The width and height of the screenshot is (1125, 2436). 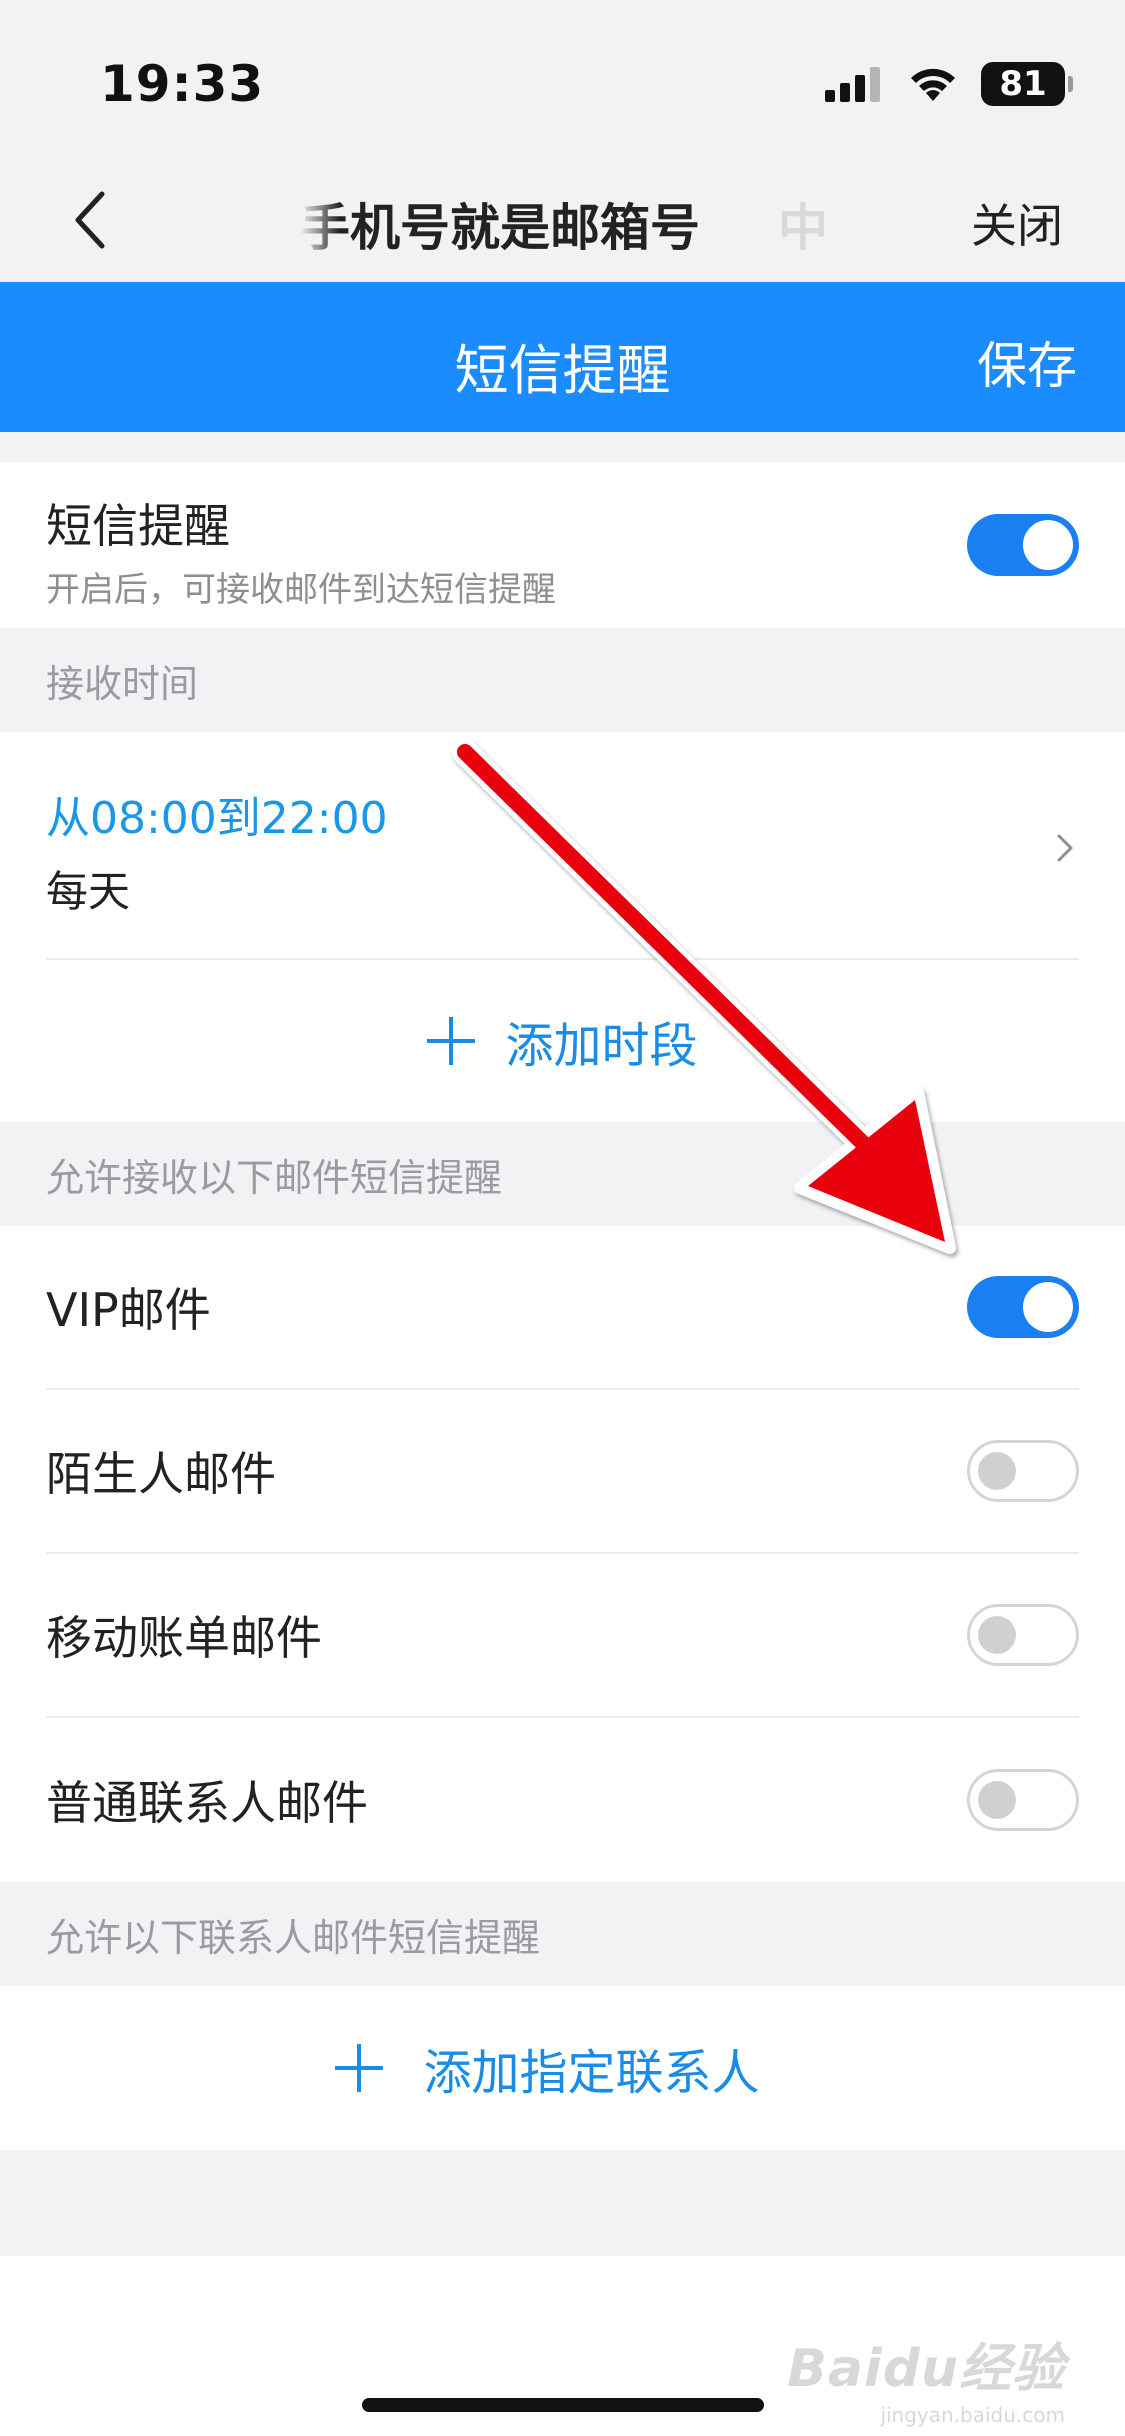 What do you see at coordinates (320, 223) in the screenshot?
I see `nav-title-fade` at bounding box center [320, 223].